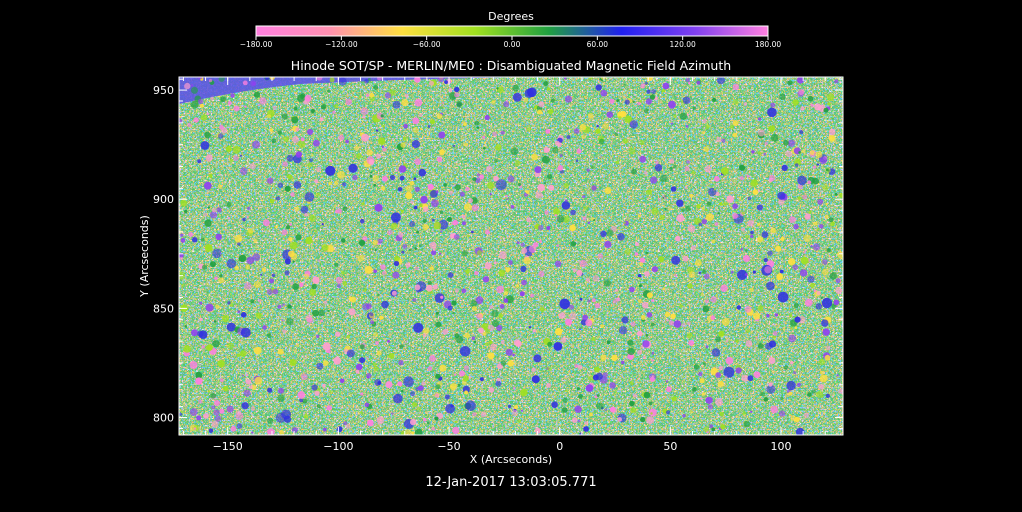 The width and height of the screenshot is (1022, 512). I want to click on y-tick-label: 900, so click(163, 199).